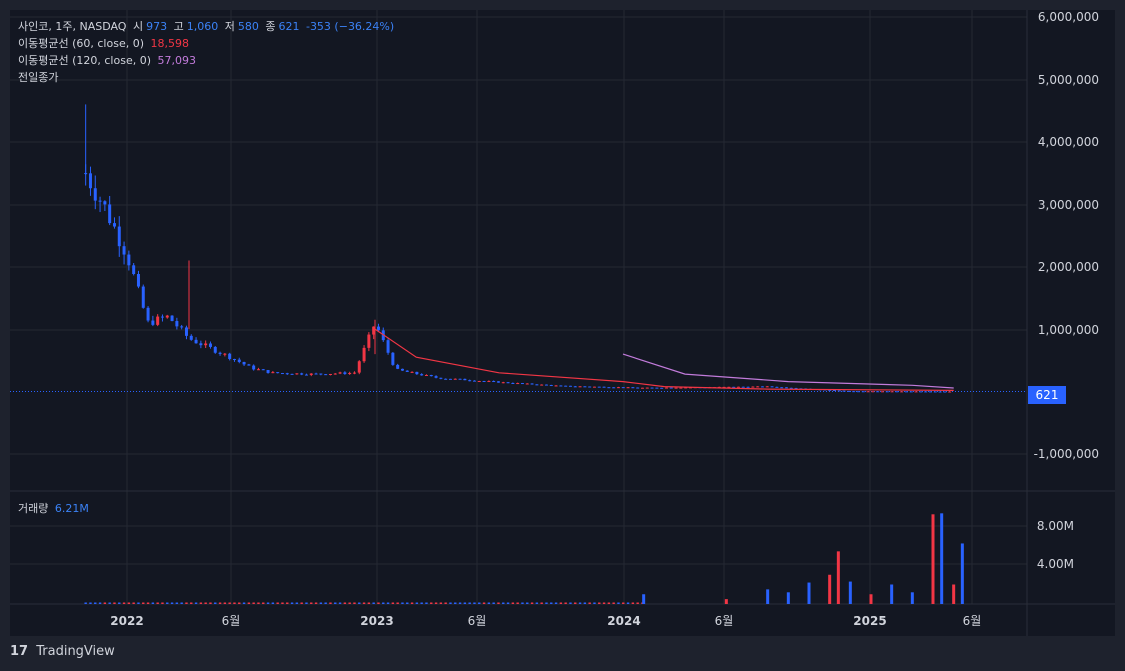  Describe the element at coordinates (81, 43) in the screenshot. I see `ma60-label: 이동평균선 (60, close, 0)` at that location.